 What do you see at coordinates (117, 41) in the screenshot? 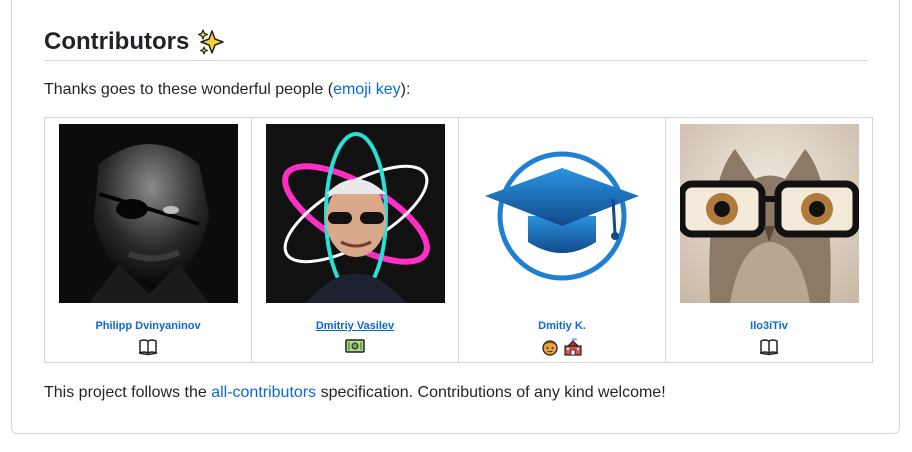
I see `section-title: Contributors` at bounding box center [117, 41].